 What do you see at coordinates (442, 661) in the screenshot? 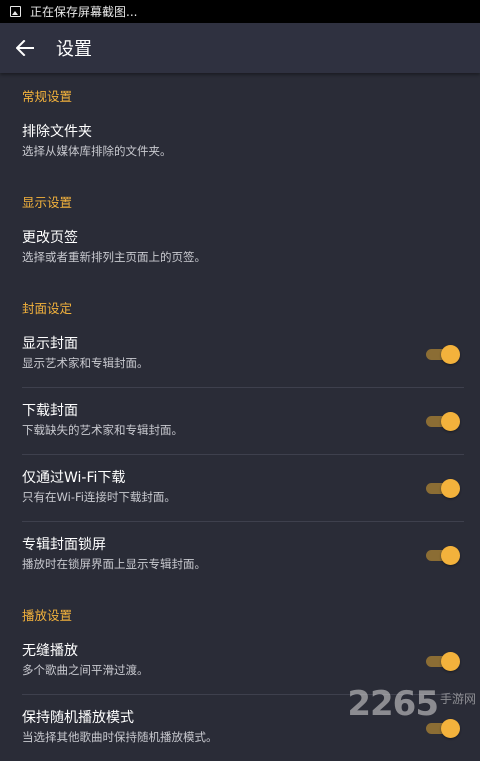
I see `gapless-playback-toggle` at bounding box center [442, 661].